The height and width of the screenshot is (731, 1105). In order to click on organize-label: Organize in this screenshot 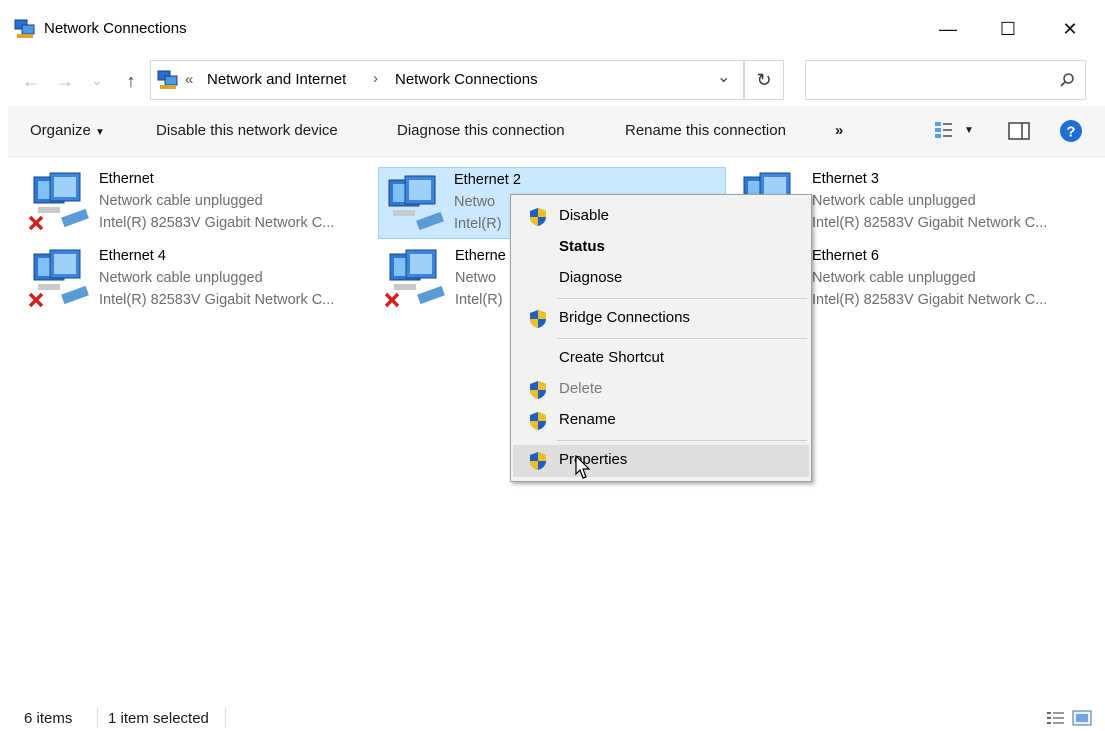, I will do `click(60, 130)`.